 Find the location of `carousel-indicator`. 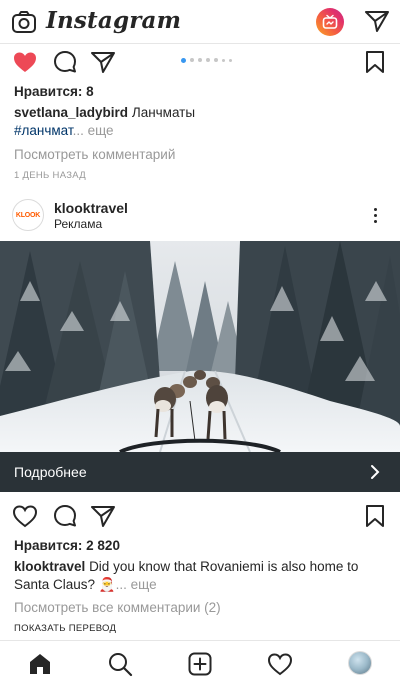

carousel-indicator is located at coordinates (206, 60).